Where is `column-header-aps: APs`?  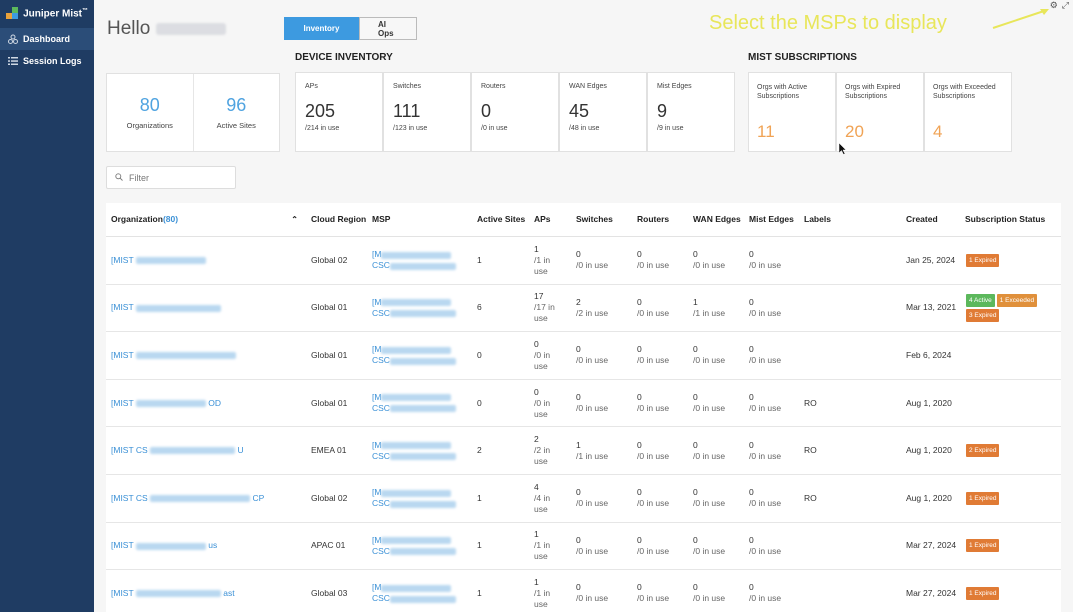 column-header-aps: APs is located at coordinates (550, 219).